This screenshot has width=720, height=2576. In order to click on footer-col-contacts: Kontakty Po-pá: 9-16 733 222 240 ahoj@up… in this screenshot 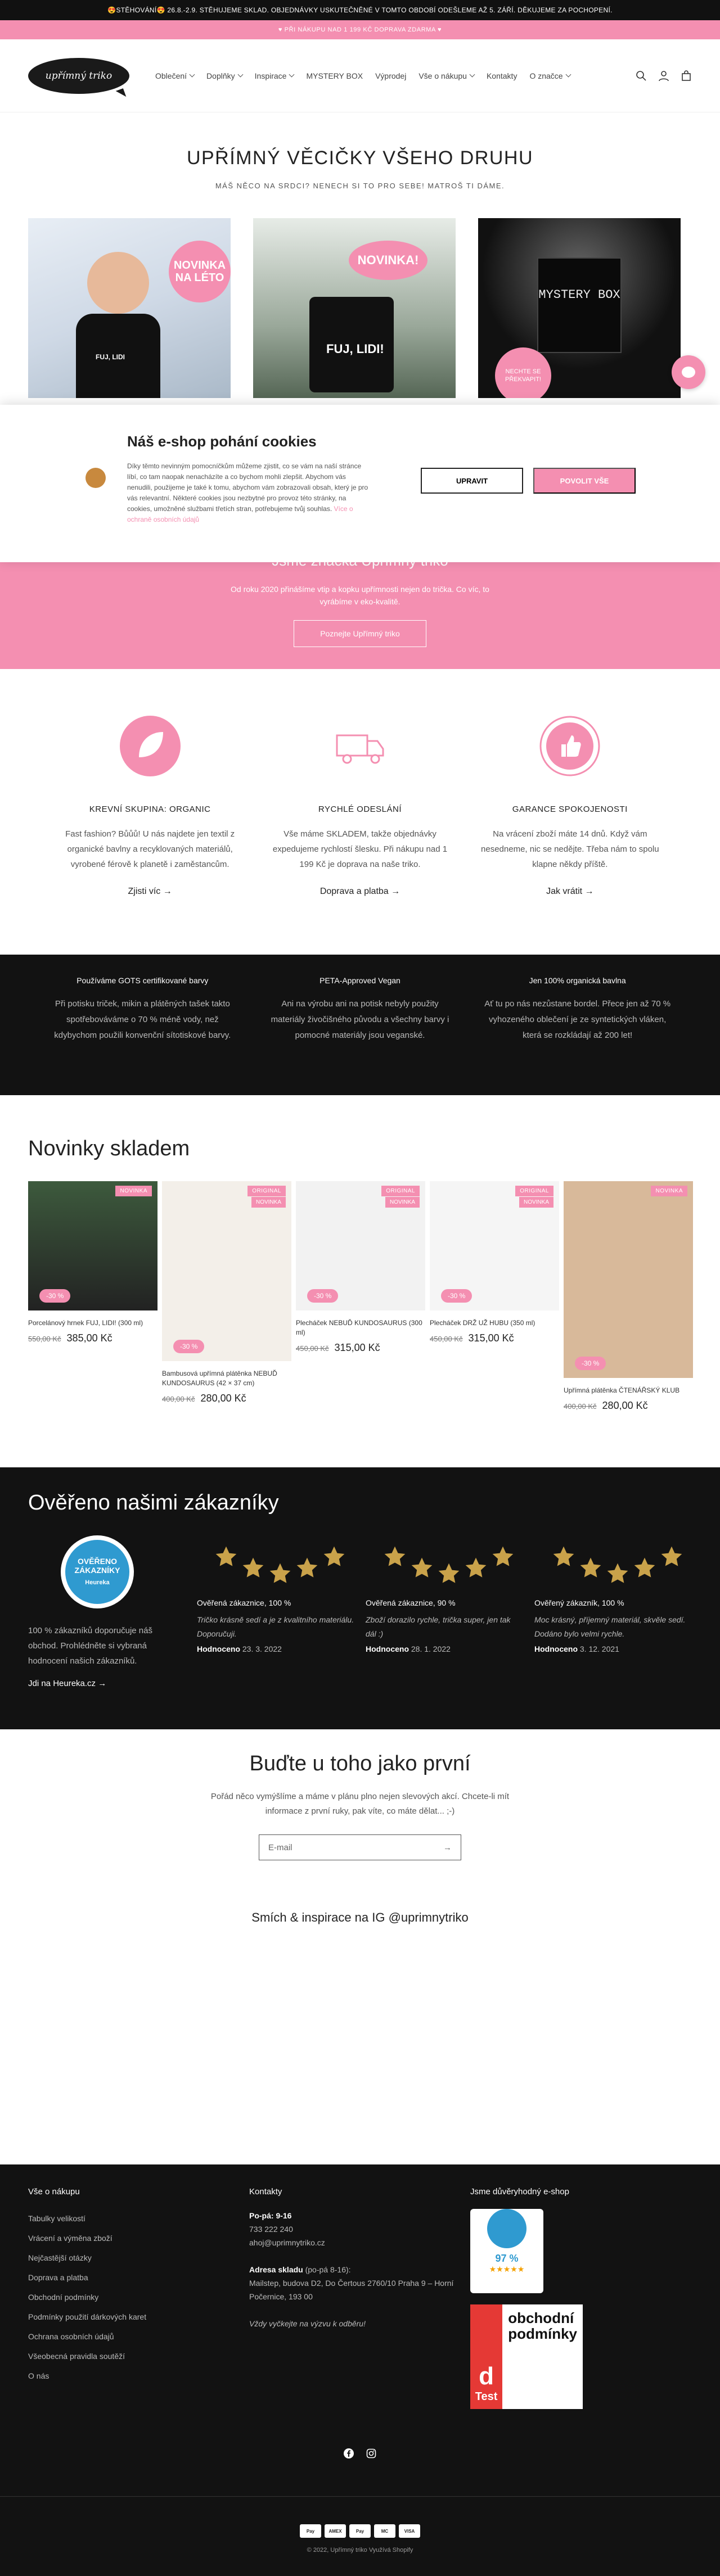, I will do `click(359, 2298)`.